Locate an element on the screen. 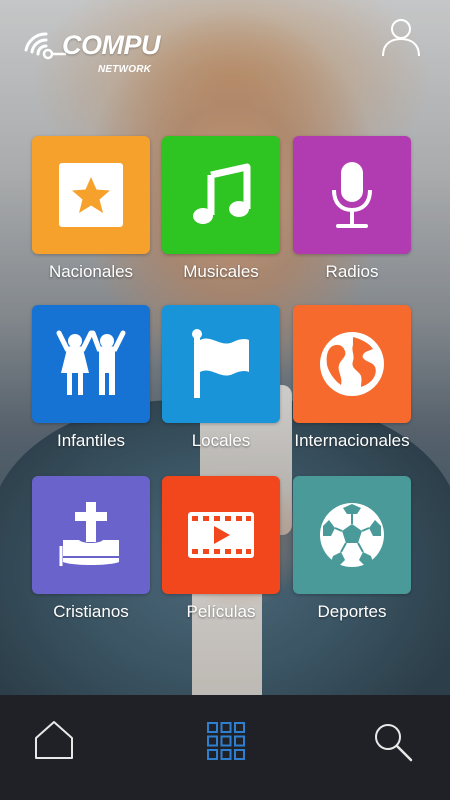 This screenshot has height=800, width=450. category-label: Películas is located at coordinates (221, 611).